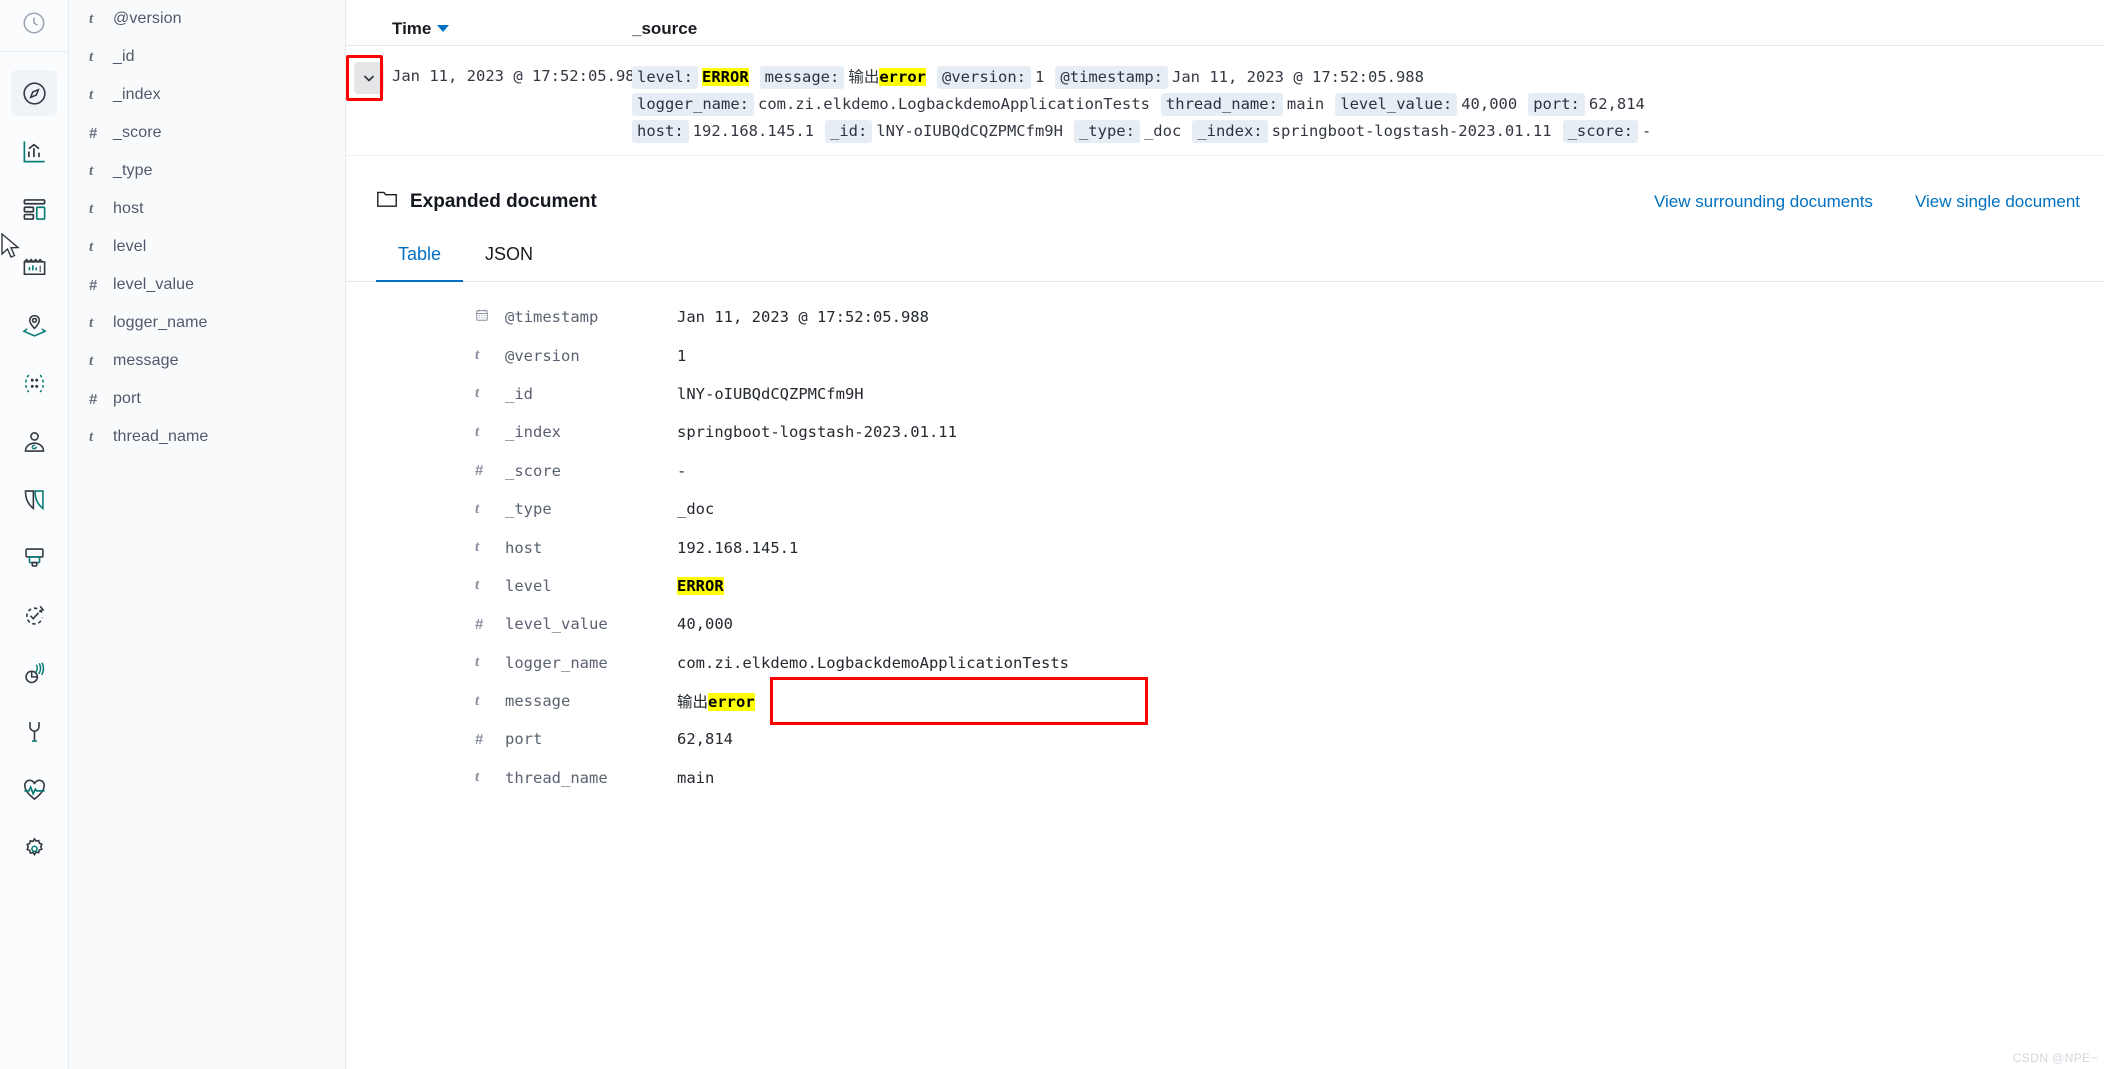 Image resolution: width=2104 pixels, height=1069 pixels. I want to click on sidebar-item-discover, so click(34, 93).